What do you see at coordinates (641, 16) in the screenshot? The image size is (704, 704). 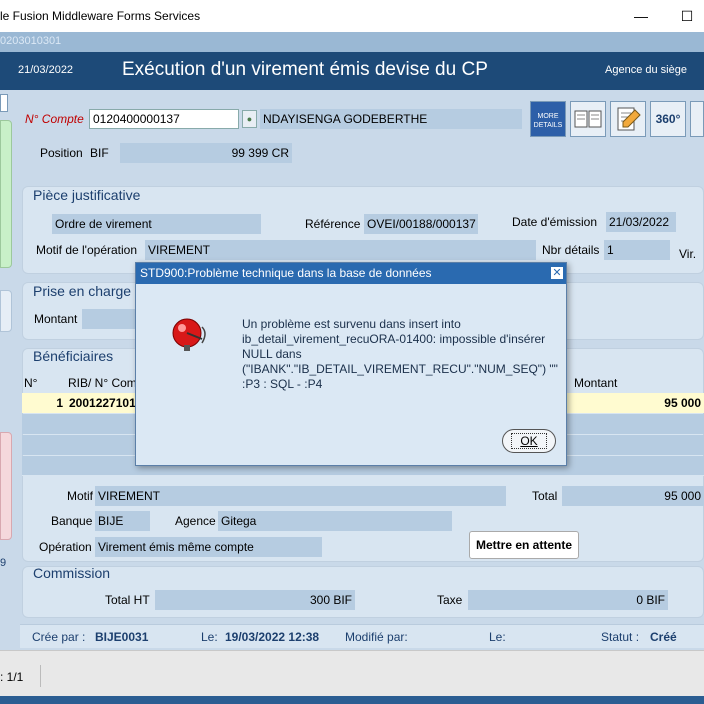 I see `minimize-icon: —` at bounding box center [641, 16].